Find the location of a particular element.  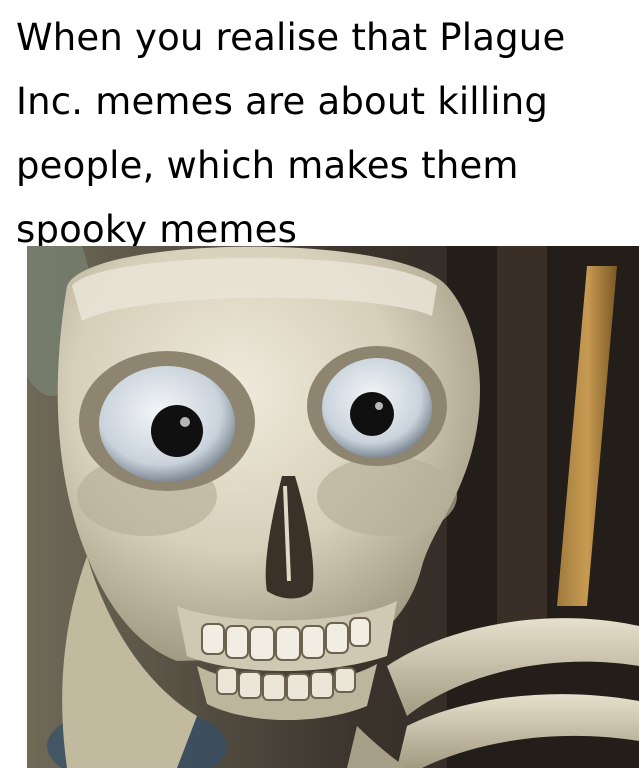

caption-line-1: When you realise that Plague is located at coordinates (291, 37).